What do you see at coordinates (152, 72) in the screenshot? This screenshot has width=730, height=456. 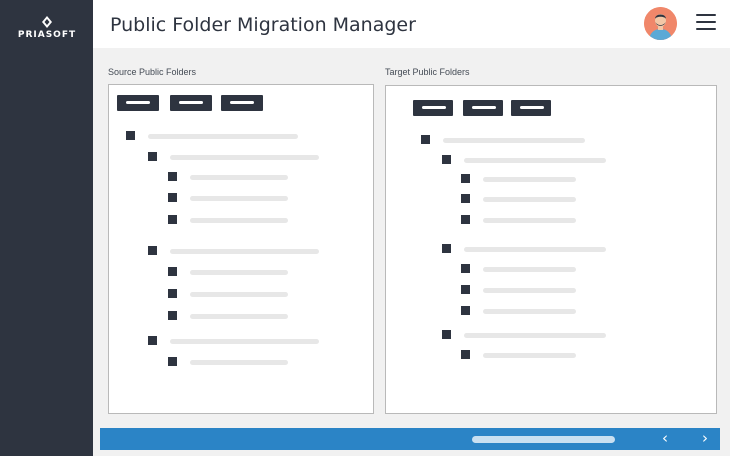 I see `source-panel-label: Source Public Folders` at bounding box center [152, 72].